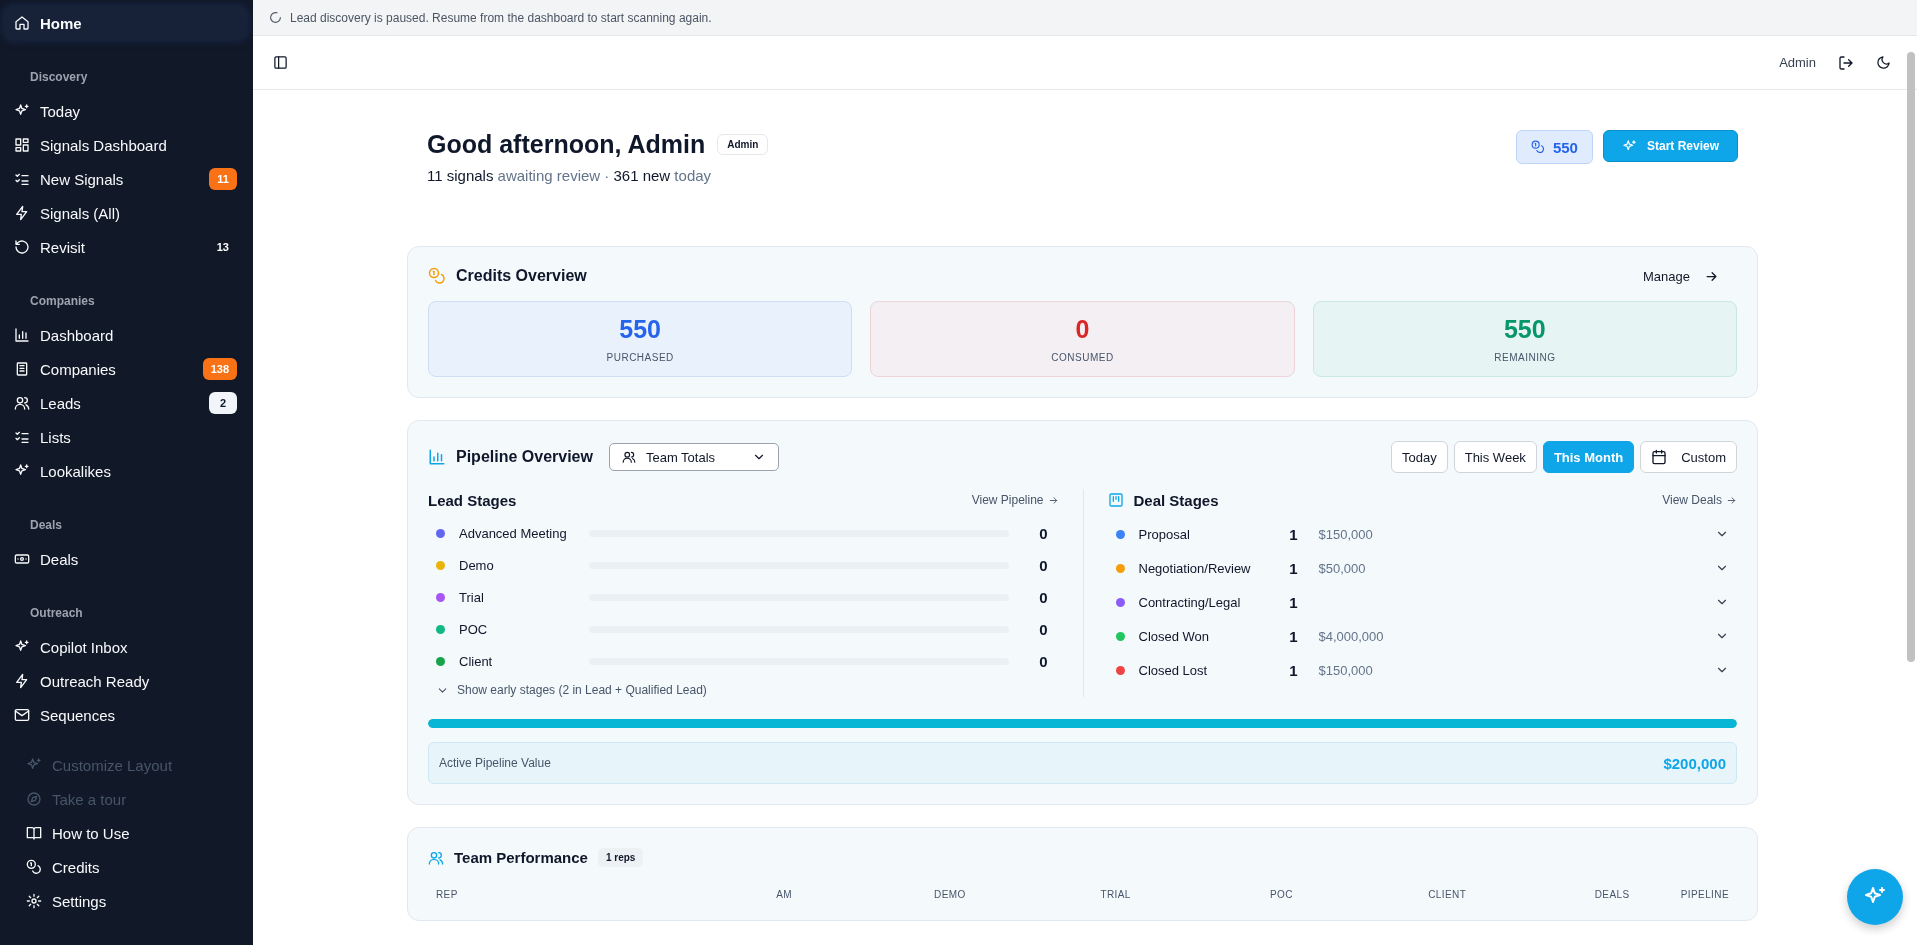  I want to click on stage-name: Client, so click(476, 661).